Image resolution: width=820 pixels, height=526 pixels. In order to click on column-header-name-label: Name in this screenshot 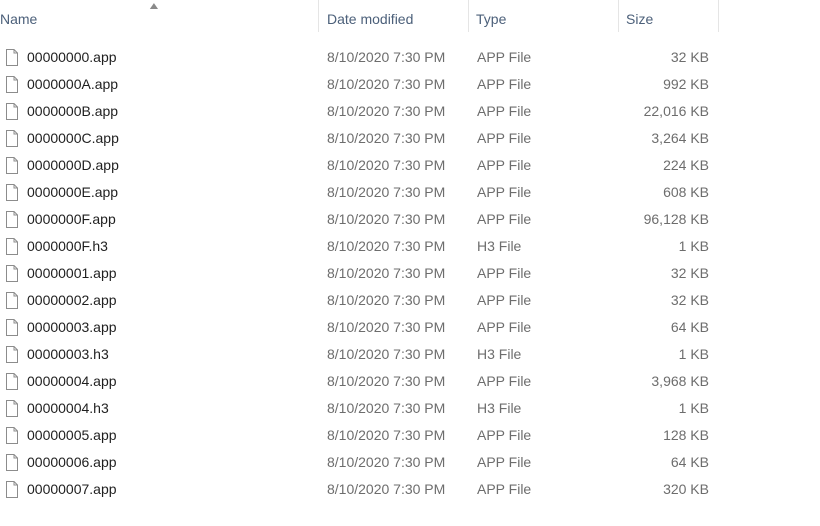, I will do `click(19, 19)`.